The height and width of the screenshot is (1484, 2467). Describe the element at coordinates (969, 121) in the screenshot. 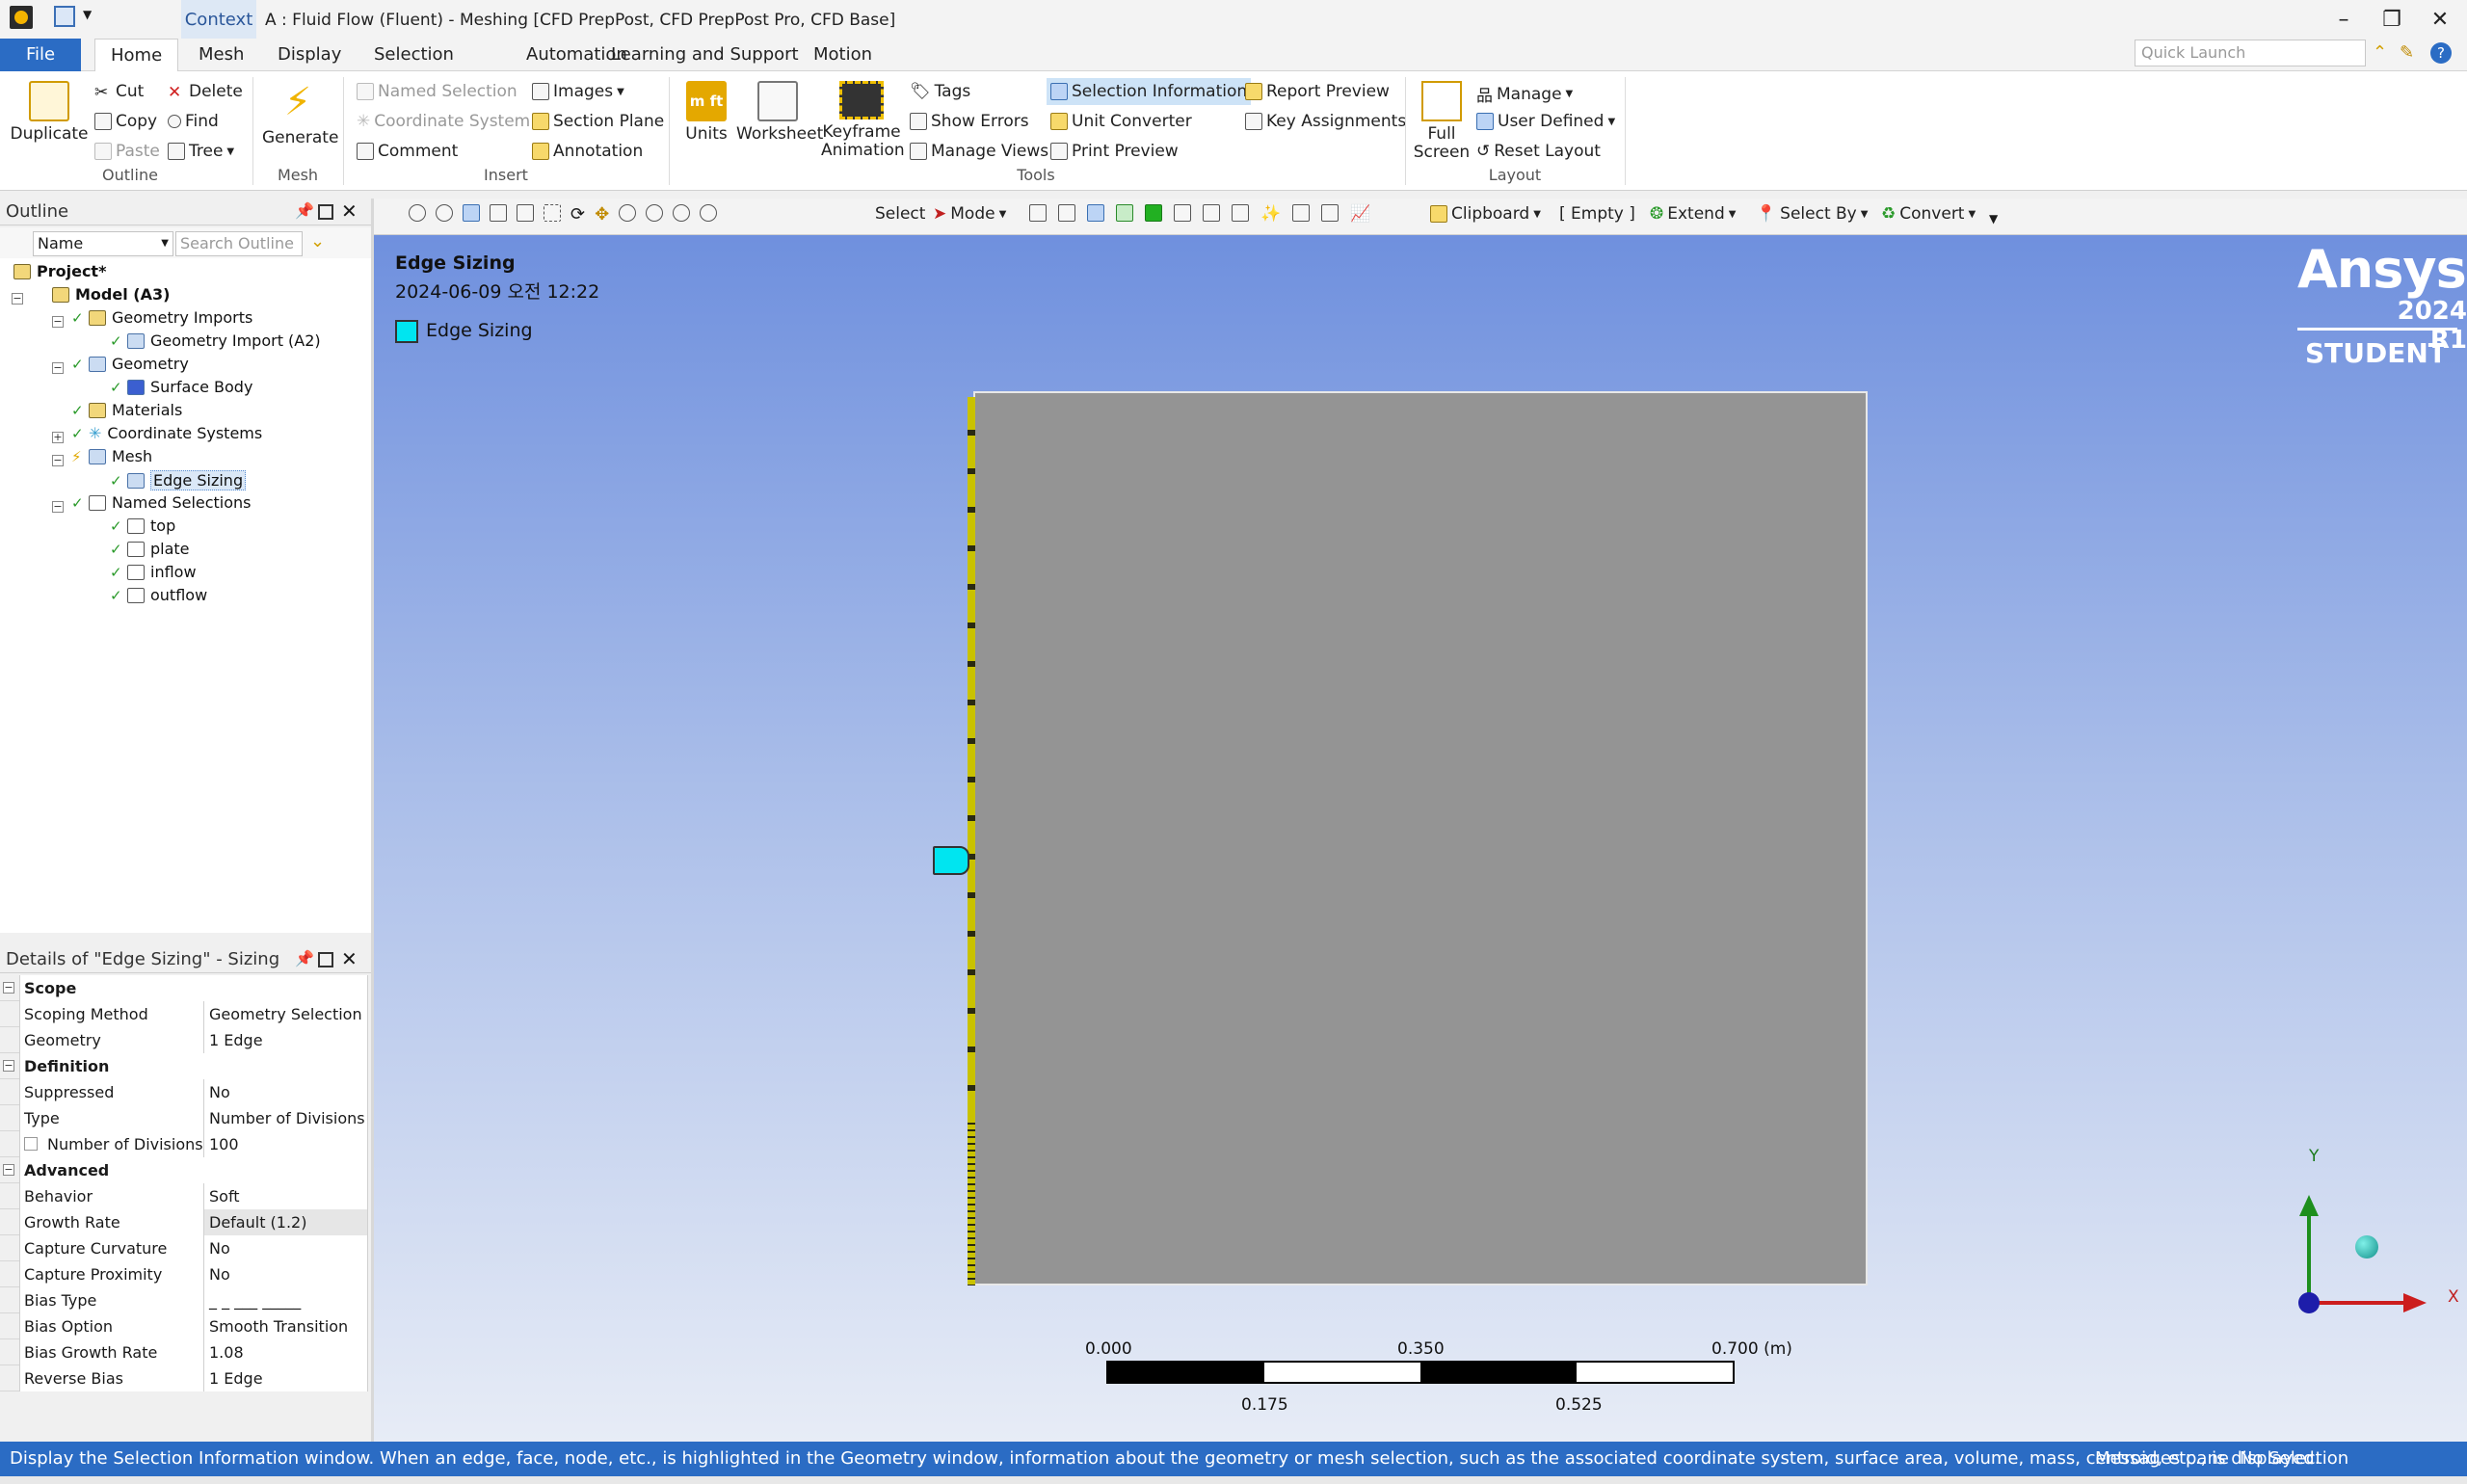

I see `show-errors-button: Show Errors` at that location.